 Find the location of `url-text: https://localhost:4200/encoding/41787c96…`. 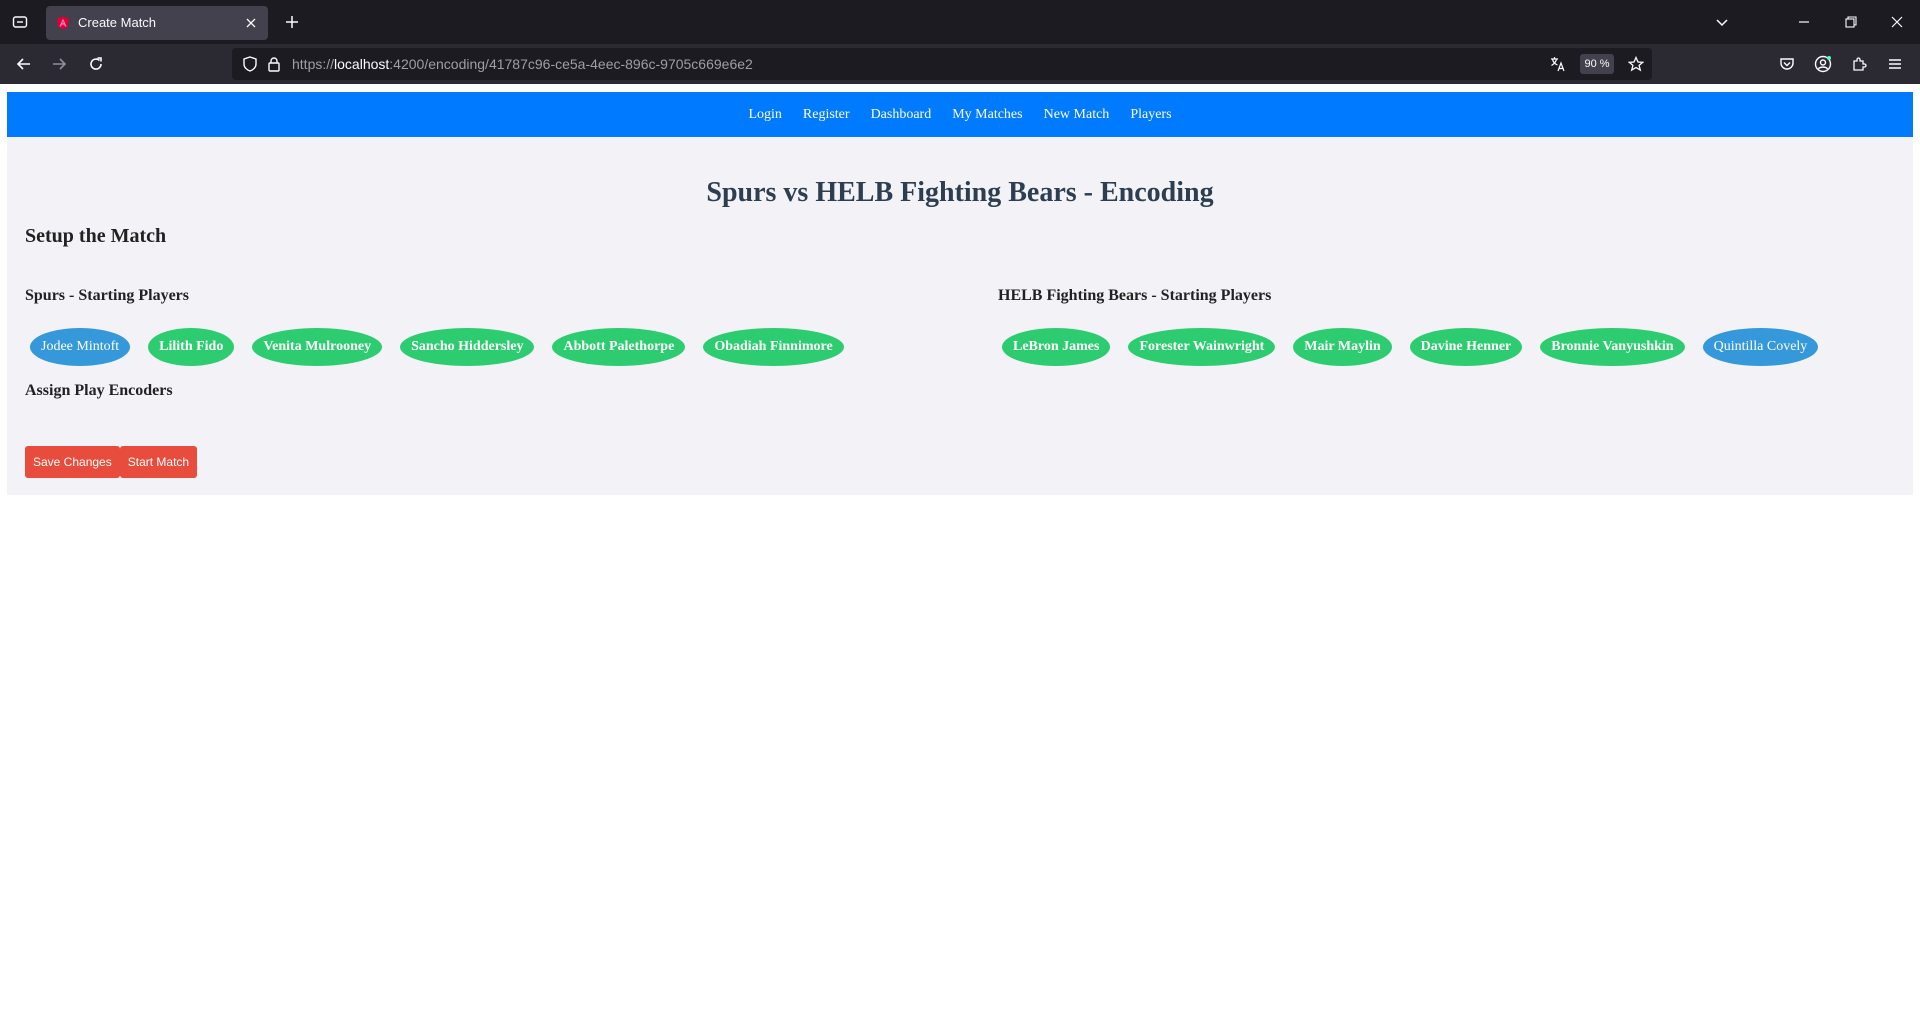

url-text: https://localhost:4200/encoding/41787c96… is located at coordinates (522, 64).